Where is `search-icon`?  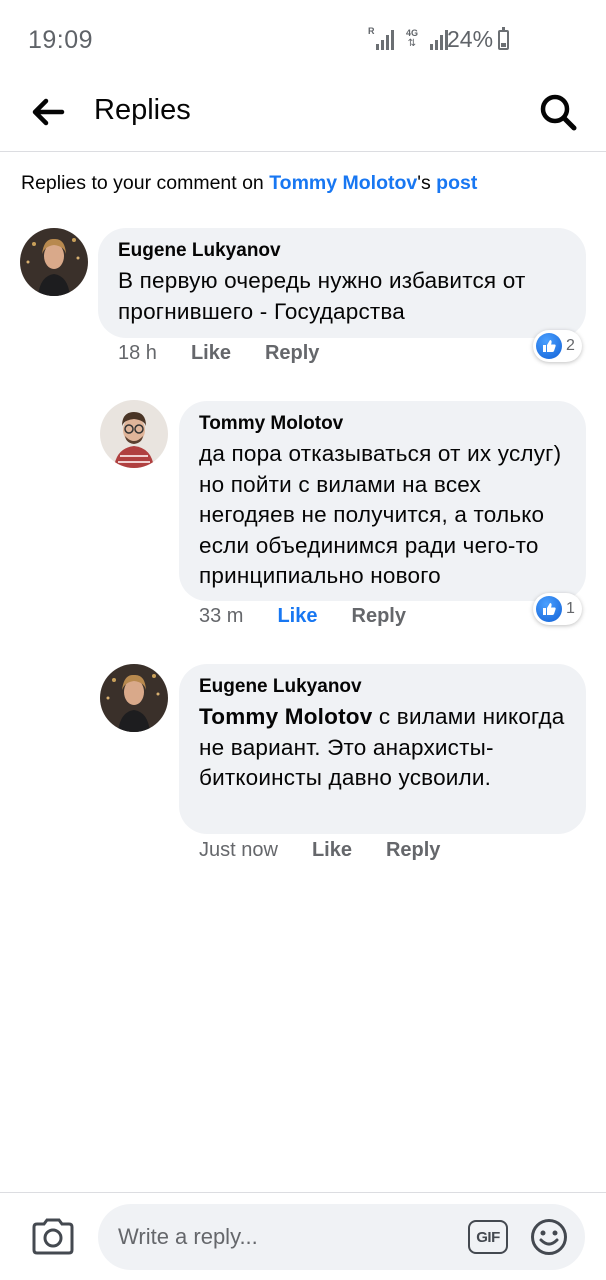
search-icon is located at coordinates (558, 112).